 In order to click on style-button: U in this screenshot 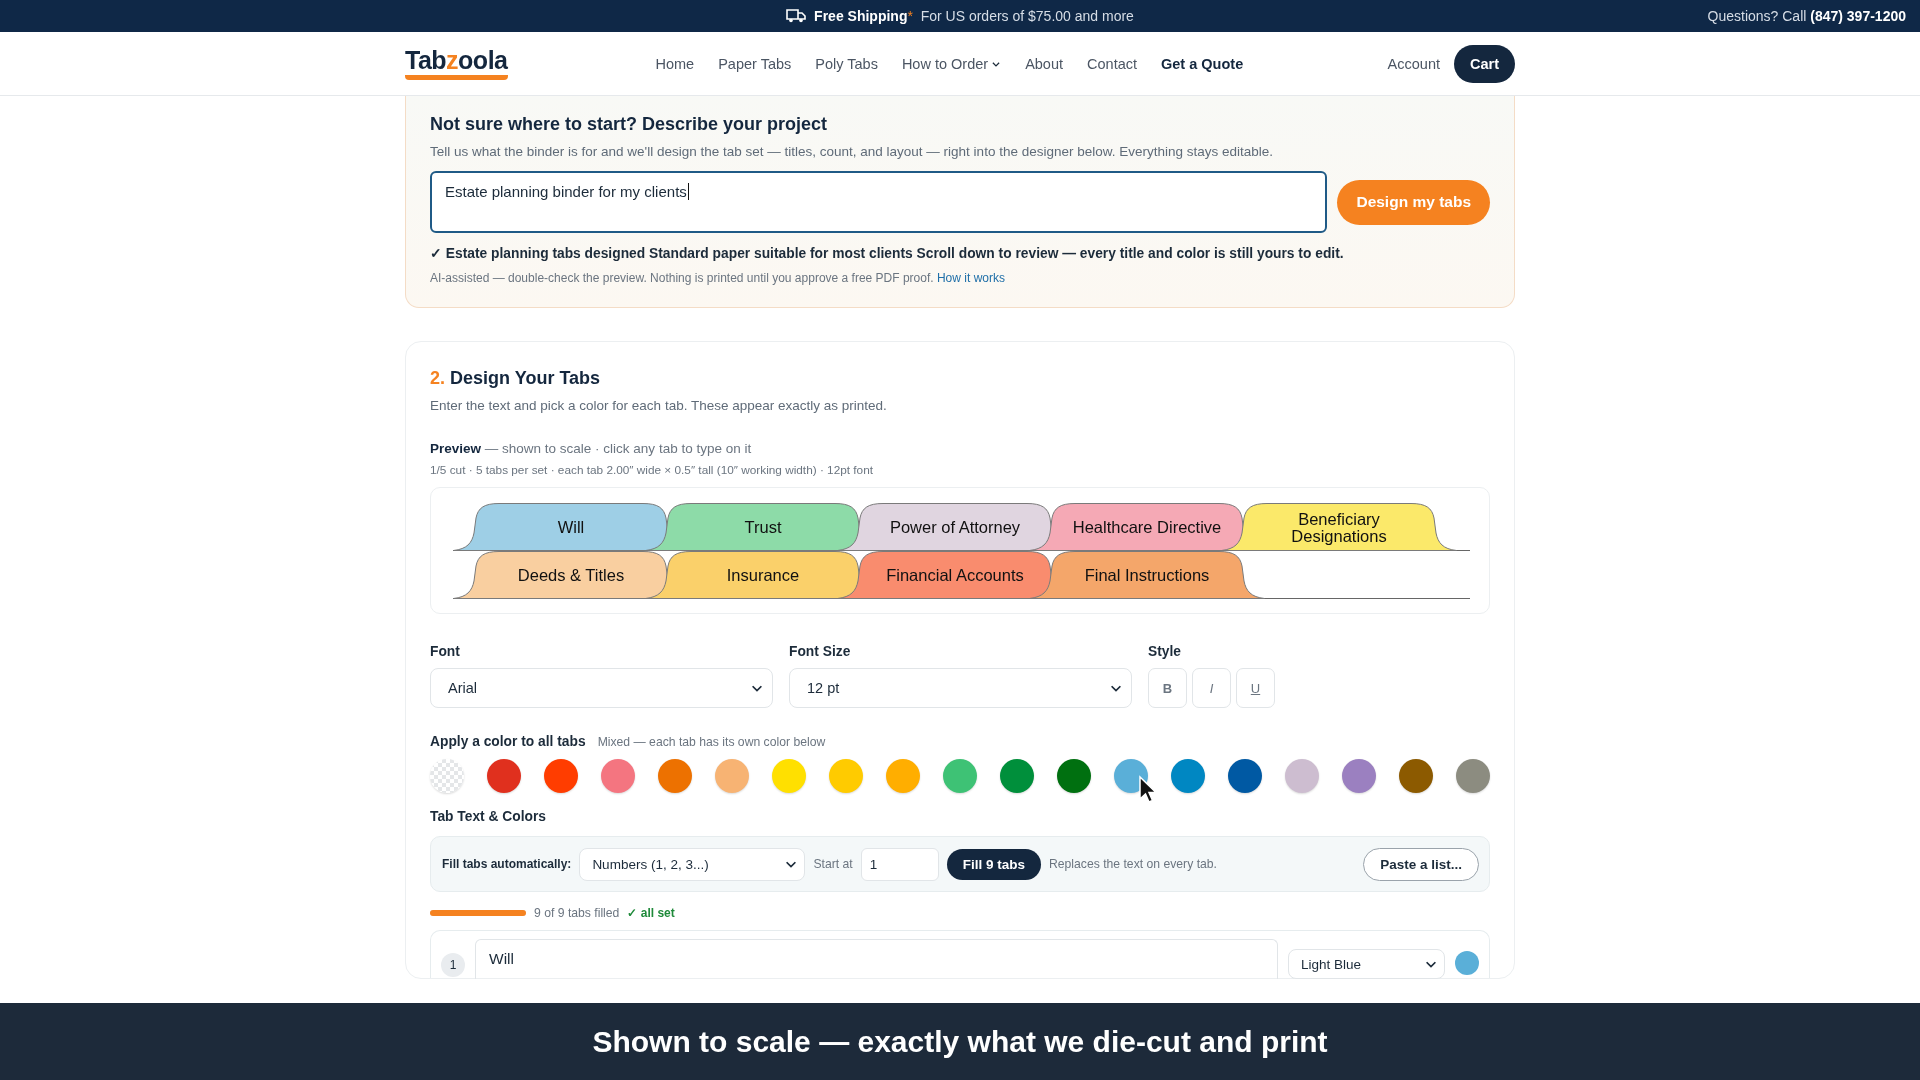, I will do `click(1255, 688)`.